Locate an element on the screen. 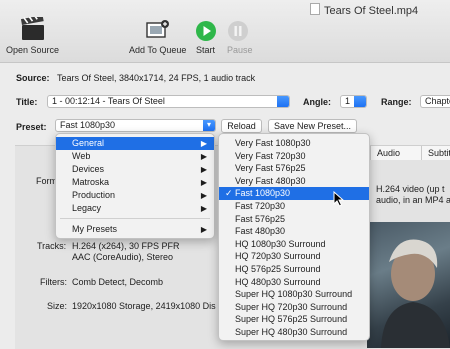  preset-menu-item: Very Fast 1080p30 is located at coordinates (294, 143).